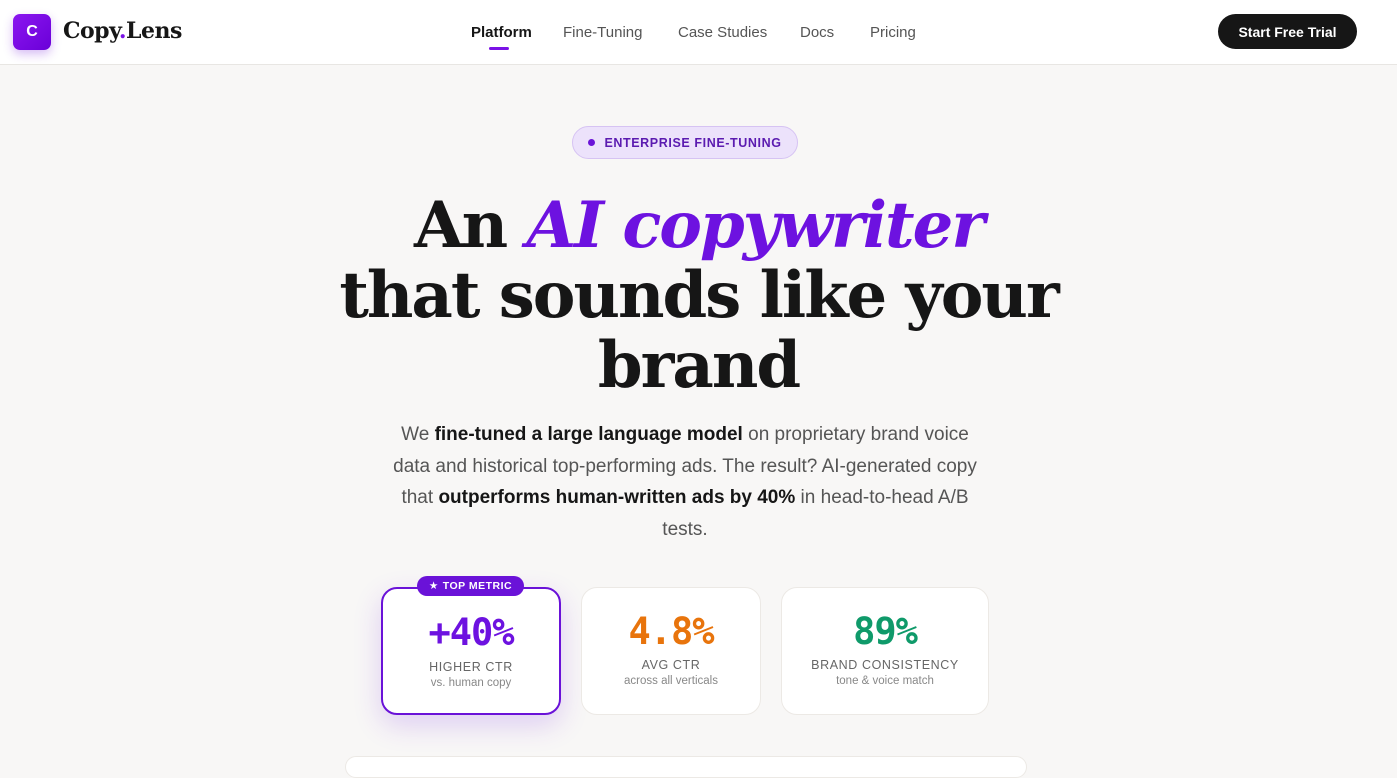  Describe the element at coordinates (699, 295) in the screenshot. I see `headline-line-2: that sounds like your` at that location.